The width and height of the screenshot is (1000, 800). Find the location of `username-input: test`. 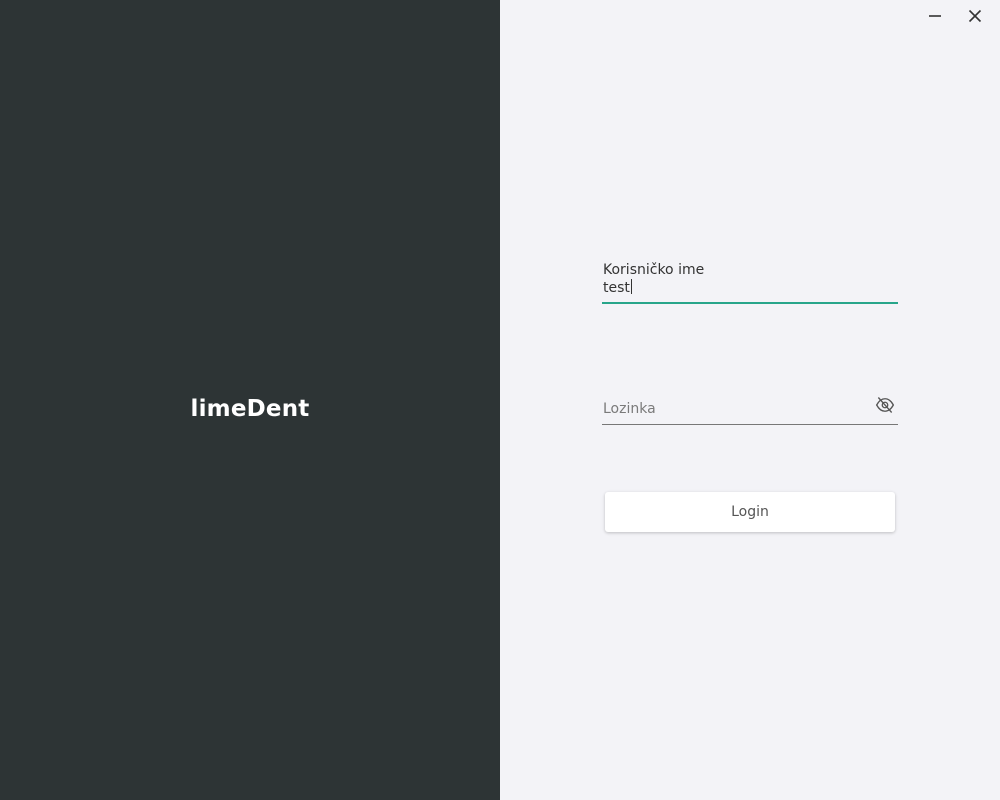

username-input: test is located at coordinates (617, 287).